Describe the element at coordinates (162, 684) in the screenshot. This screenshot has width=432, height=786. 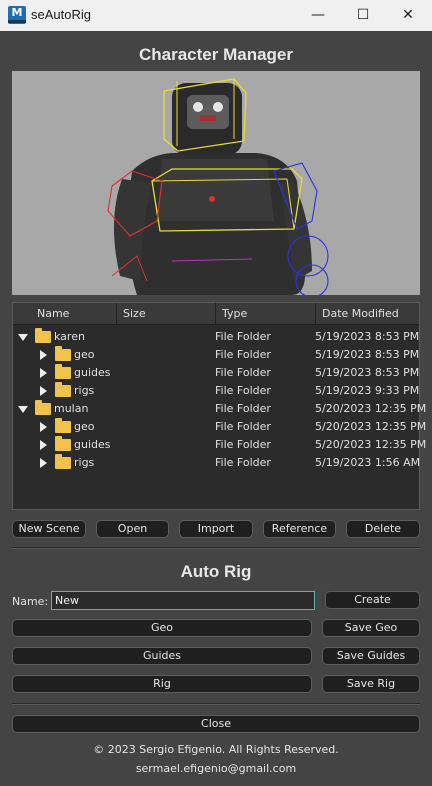
I see `rig-button: Rig` at that location.